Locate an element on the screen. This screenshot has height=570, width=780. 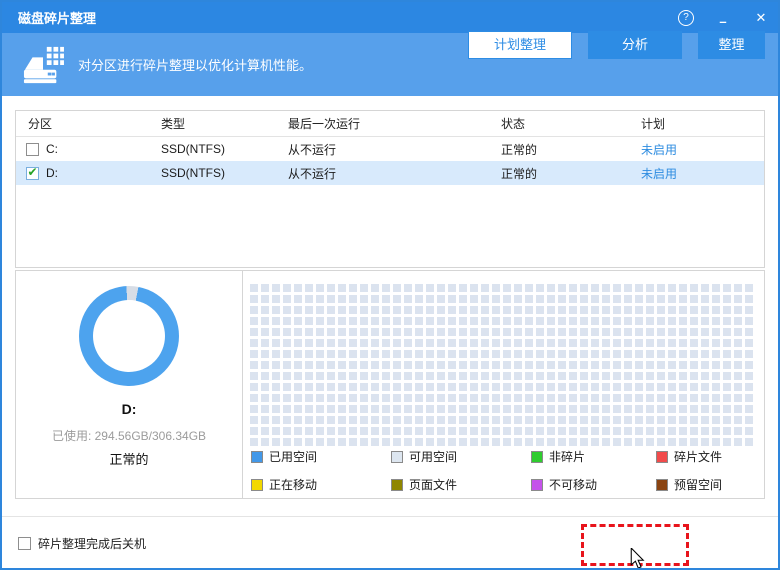
help-icon: ? is located at coordinates (686, 17).